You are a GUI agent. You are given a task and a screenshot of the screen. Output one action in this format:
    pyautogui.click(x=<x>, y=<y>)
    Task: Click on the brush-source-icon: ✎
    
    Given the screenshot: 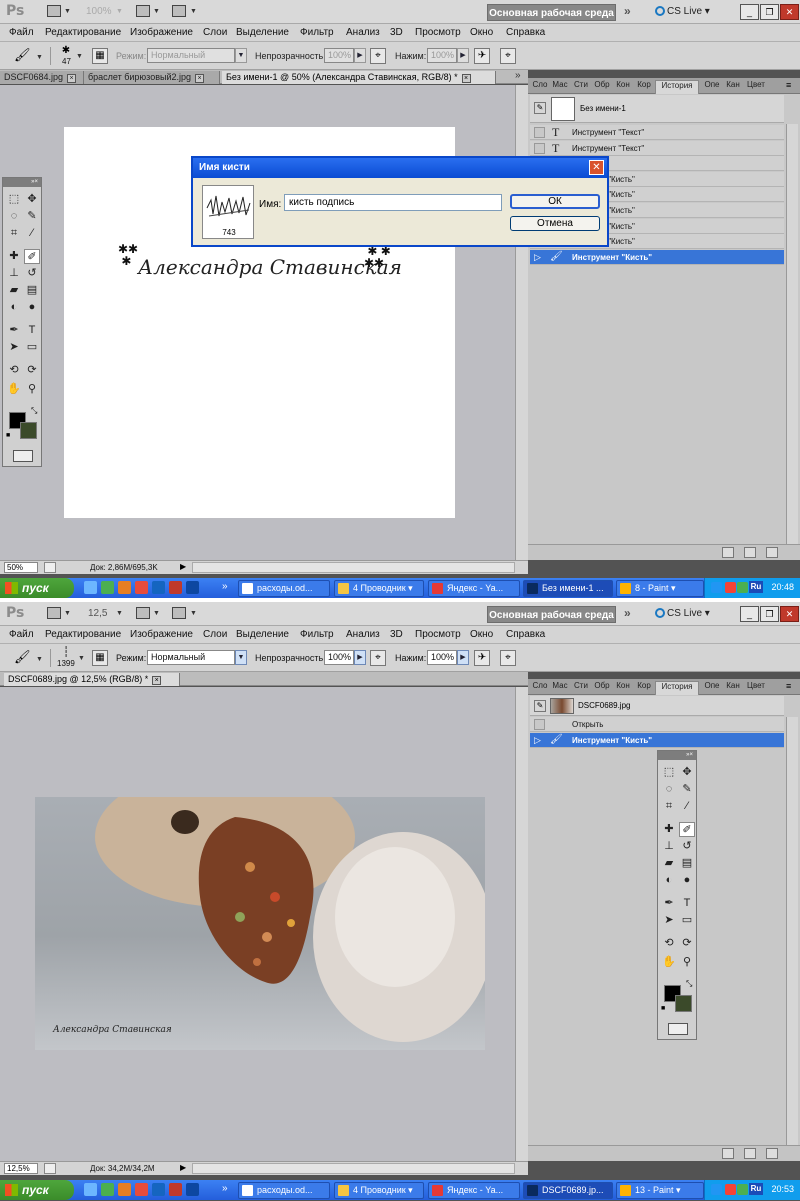 What is the action you would take?
    pyautogui.click(x=540, y=706)
    